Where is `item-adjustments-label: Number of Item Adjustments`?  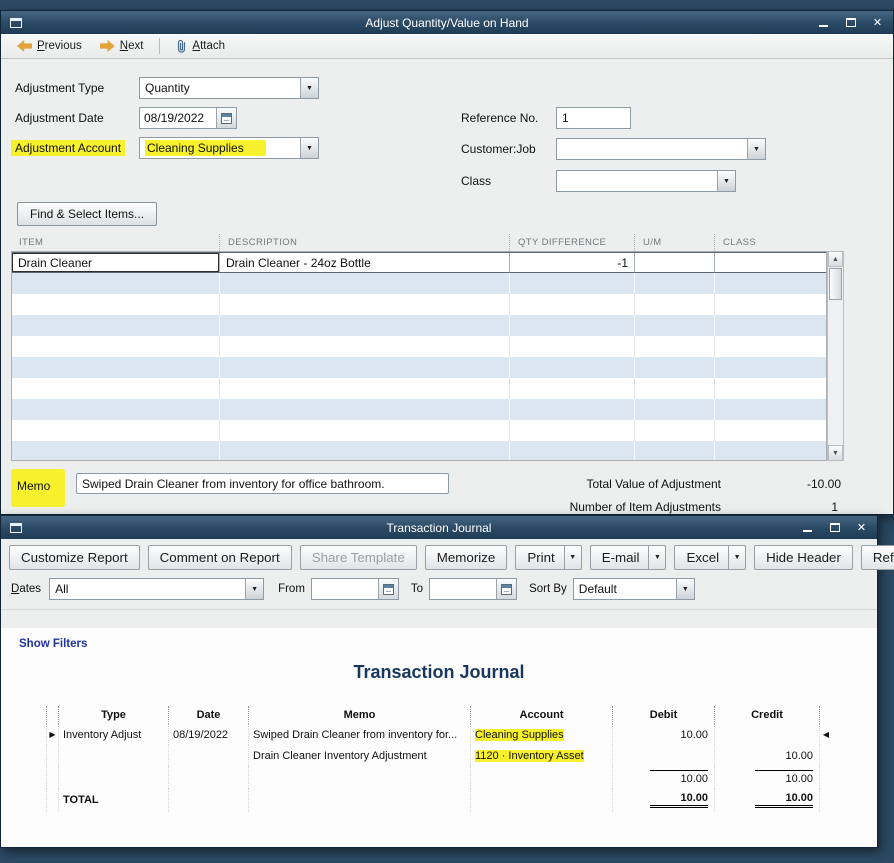 item-adjustments-label: Number of Item Adjustments is located at coordinates (645, 507).